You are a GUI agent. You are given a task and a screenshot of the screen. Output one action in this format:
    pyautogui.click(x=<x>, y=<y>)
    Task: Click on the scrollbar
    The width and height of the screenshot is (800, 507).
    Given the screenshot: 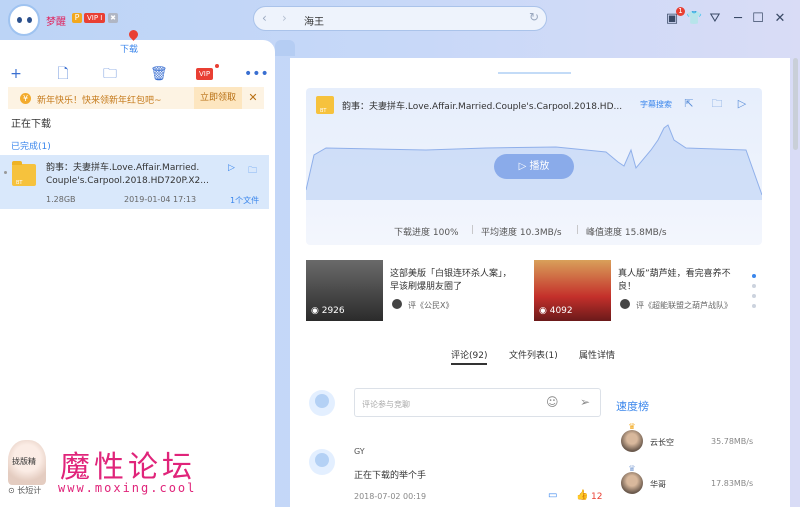 What is the action you would take?
    pyautogui.click(x=795, y=104)
    